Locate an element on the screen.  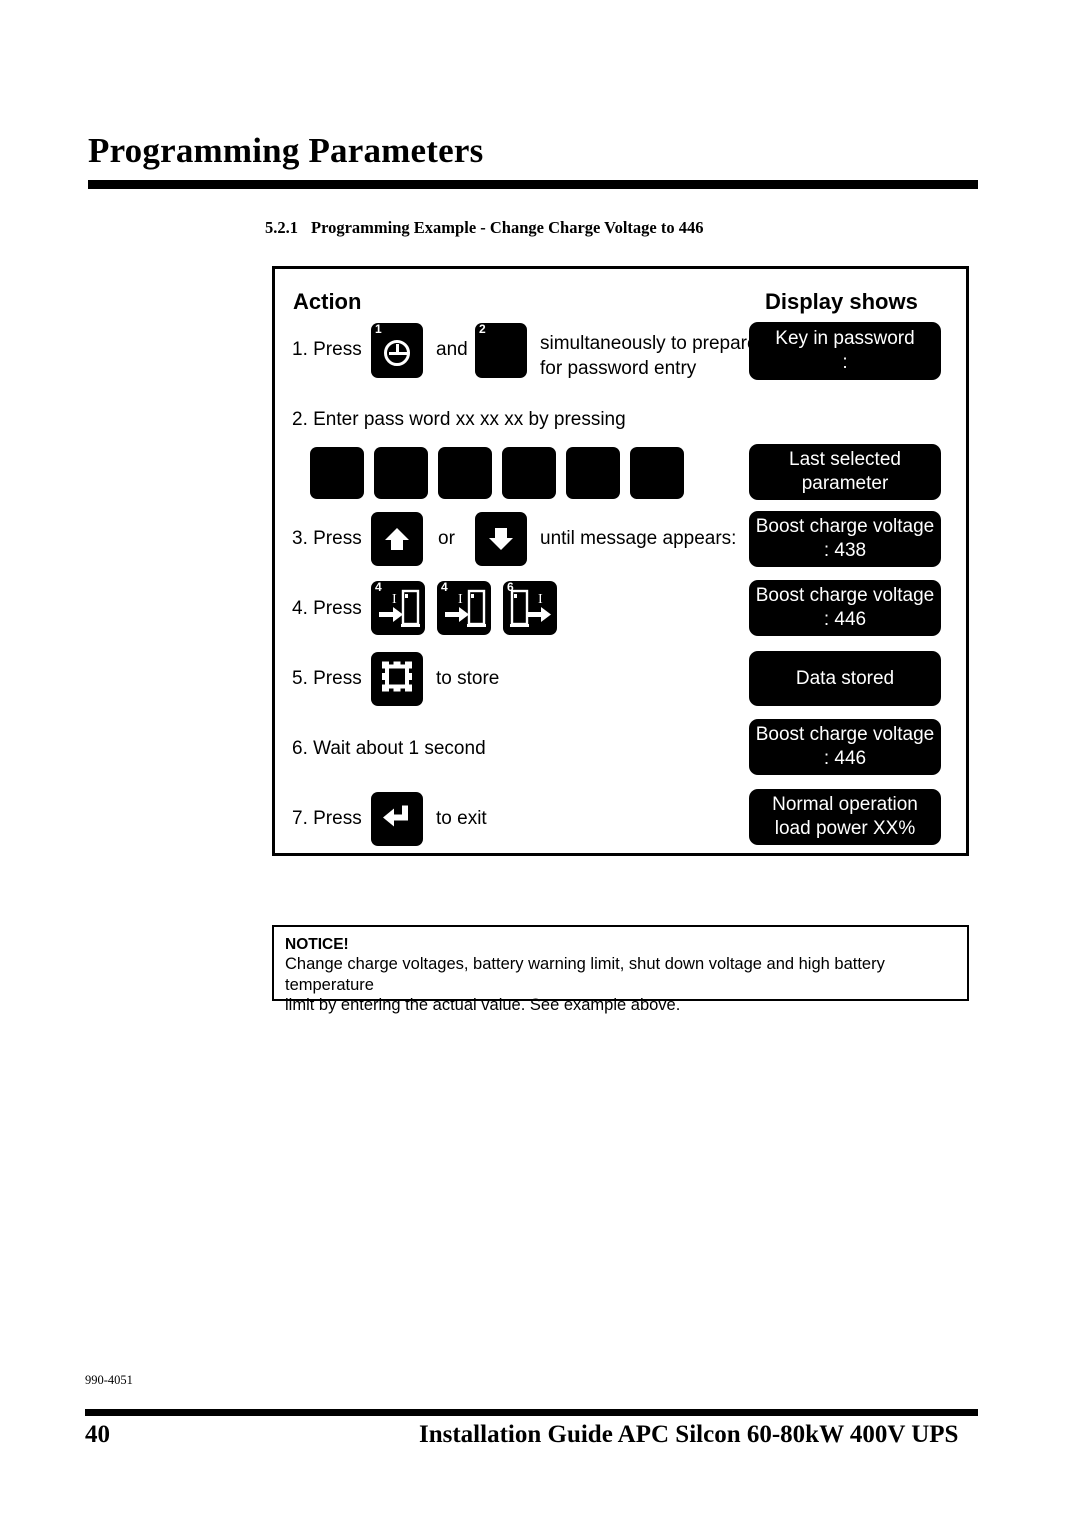
key-enter-button is located at coordinates (397, 819).